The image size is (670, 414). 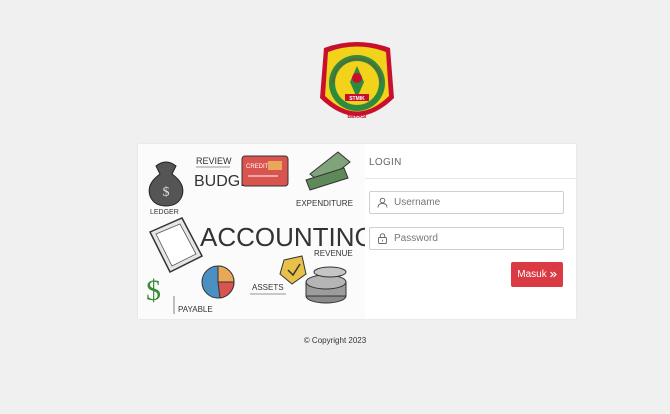 I want to click on login-form: LOGIN Masuk, so click(x=470, y=231).